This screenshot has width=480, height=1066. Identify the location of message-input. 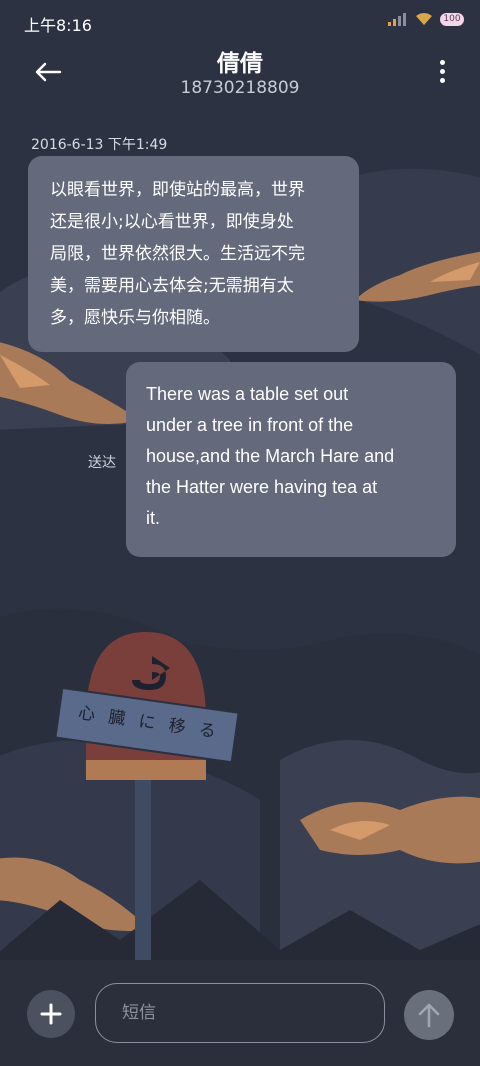
(240, 1013).